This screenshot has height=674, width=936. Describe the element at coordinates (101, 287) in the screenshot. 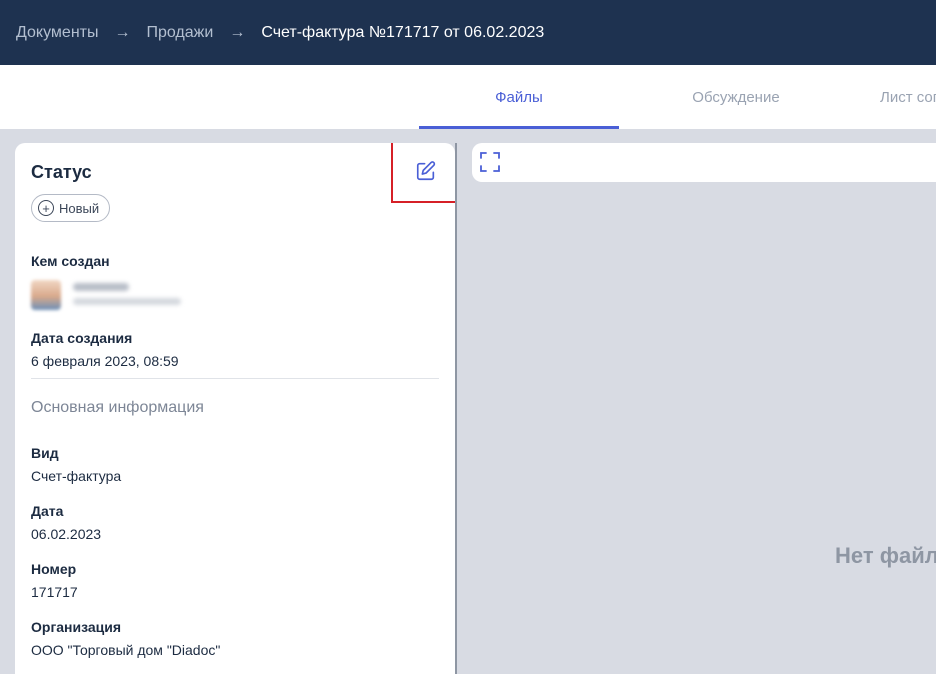

I see `author-name-redacted` at that location.